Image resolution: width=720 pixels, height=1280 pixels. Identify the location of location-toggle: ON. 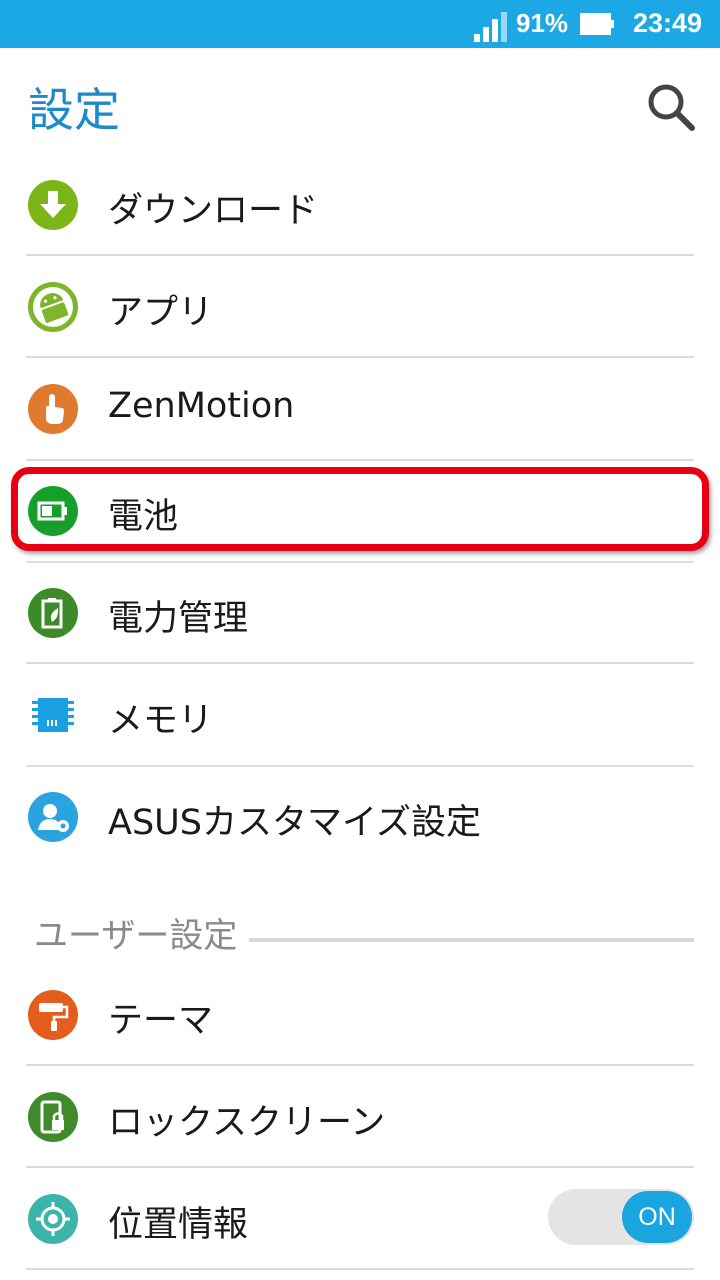
(621, 1217).